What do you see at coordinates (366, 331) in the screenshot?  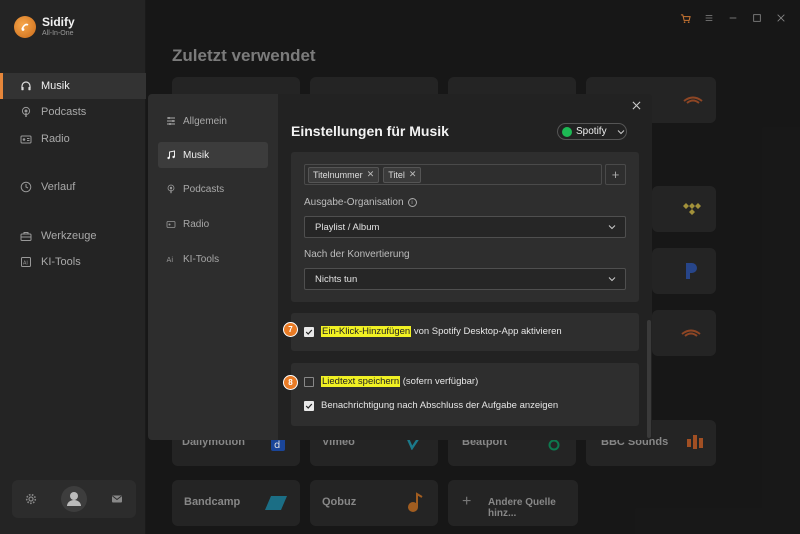 I see `one-click-highlight: Ein-Klick-Hinzufügen` at bounding box center [366, 331].